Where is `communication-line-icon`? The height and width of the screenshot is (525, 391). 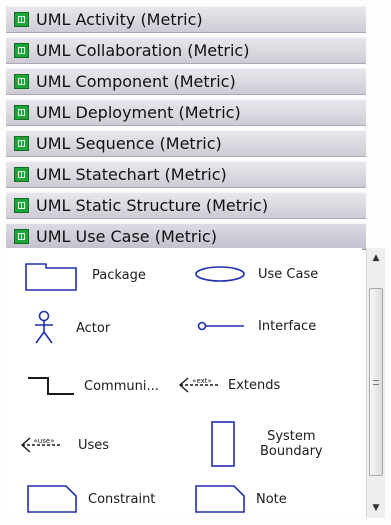 communication-line-icon is located at coordinates (51, 386).